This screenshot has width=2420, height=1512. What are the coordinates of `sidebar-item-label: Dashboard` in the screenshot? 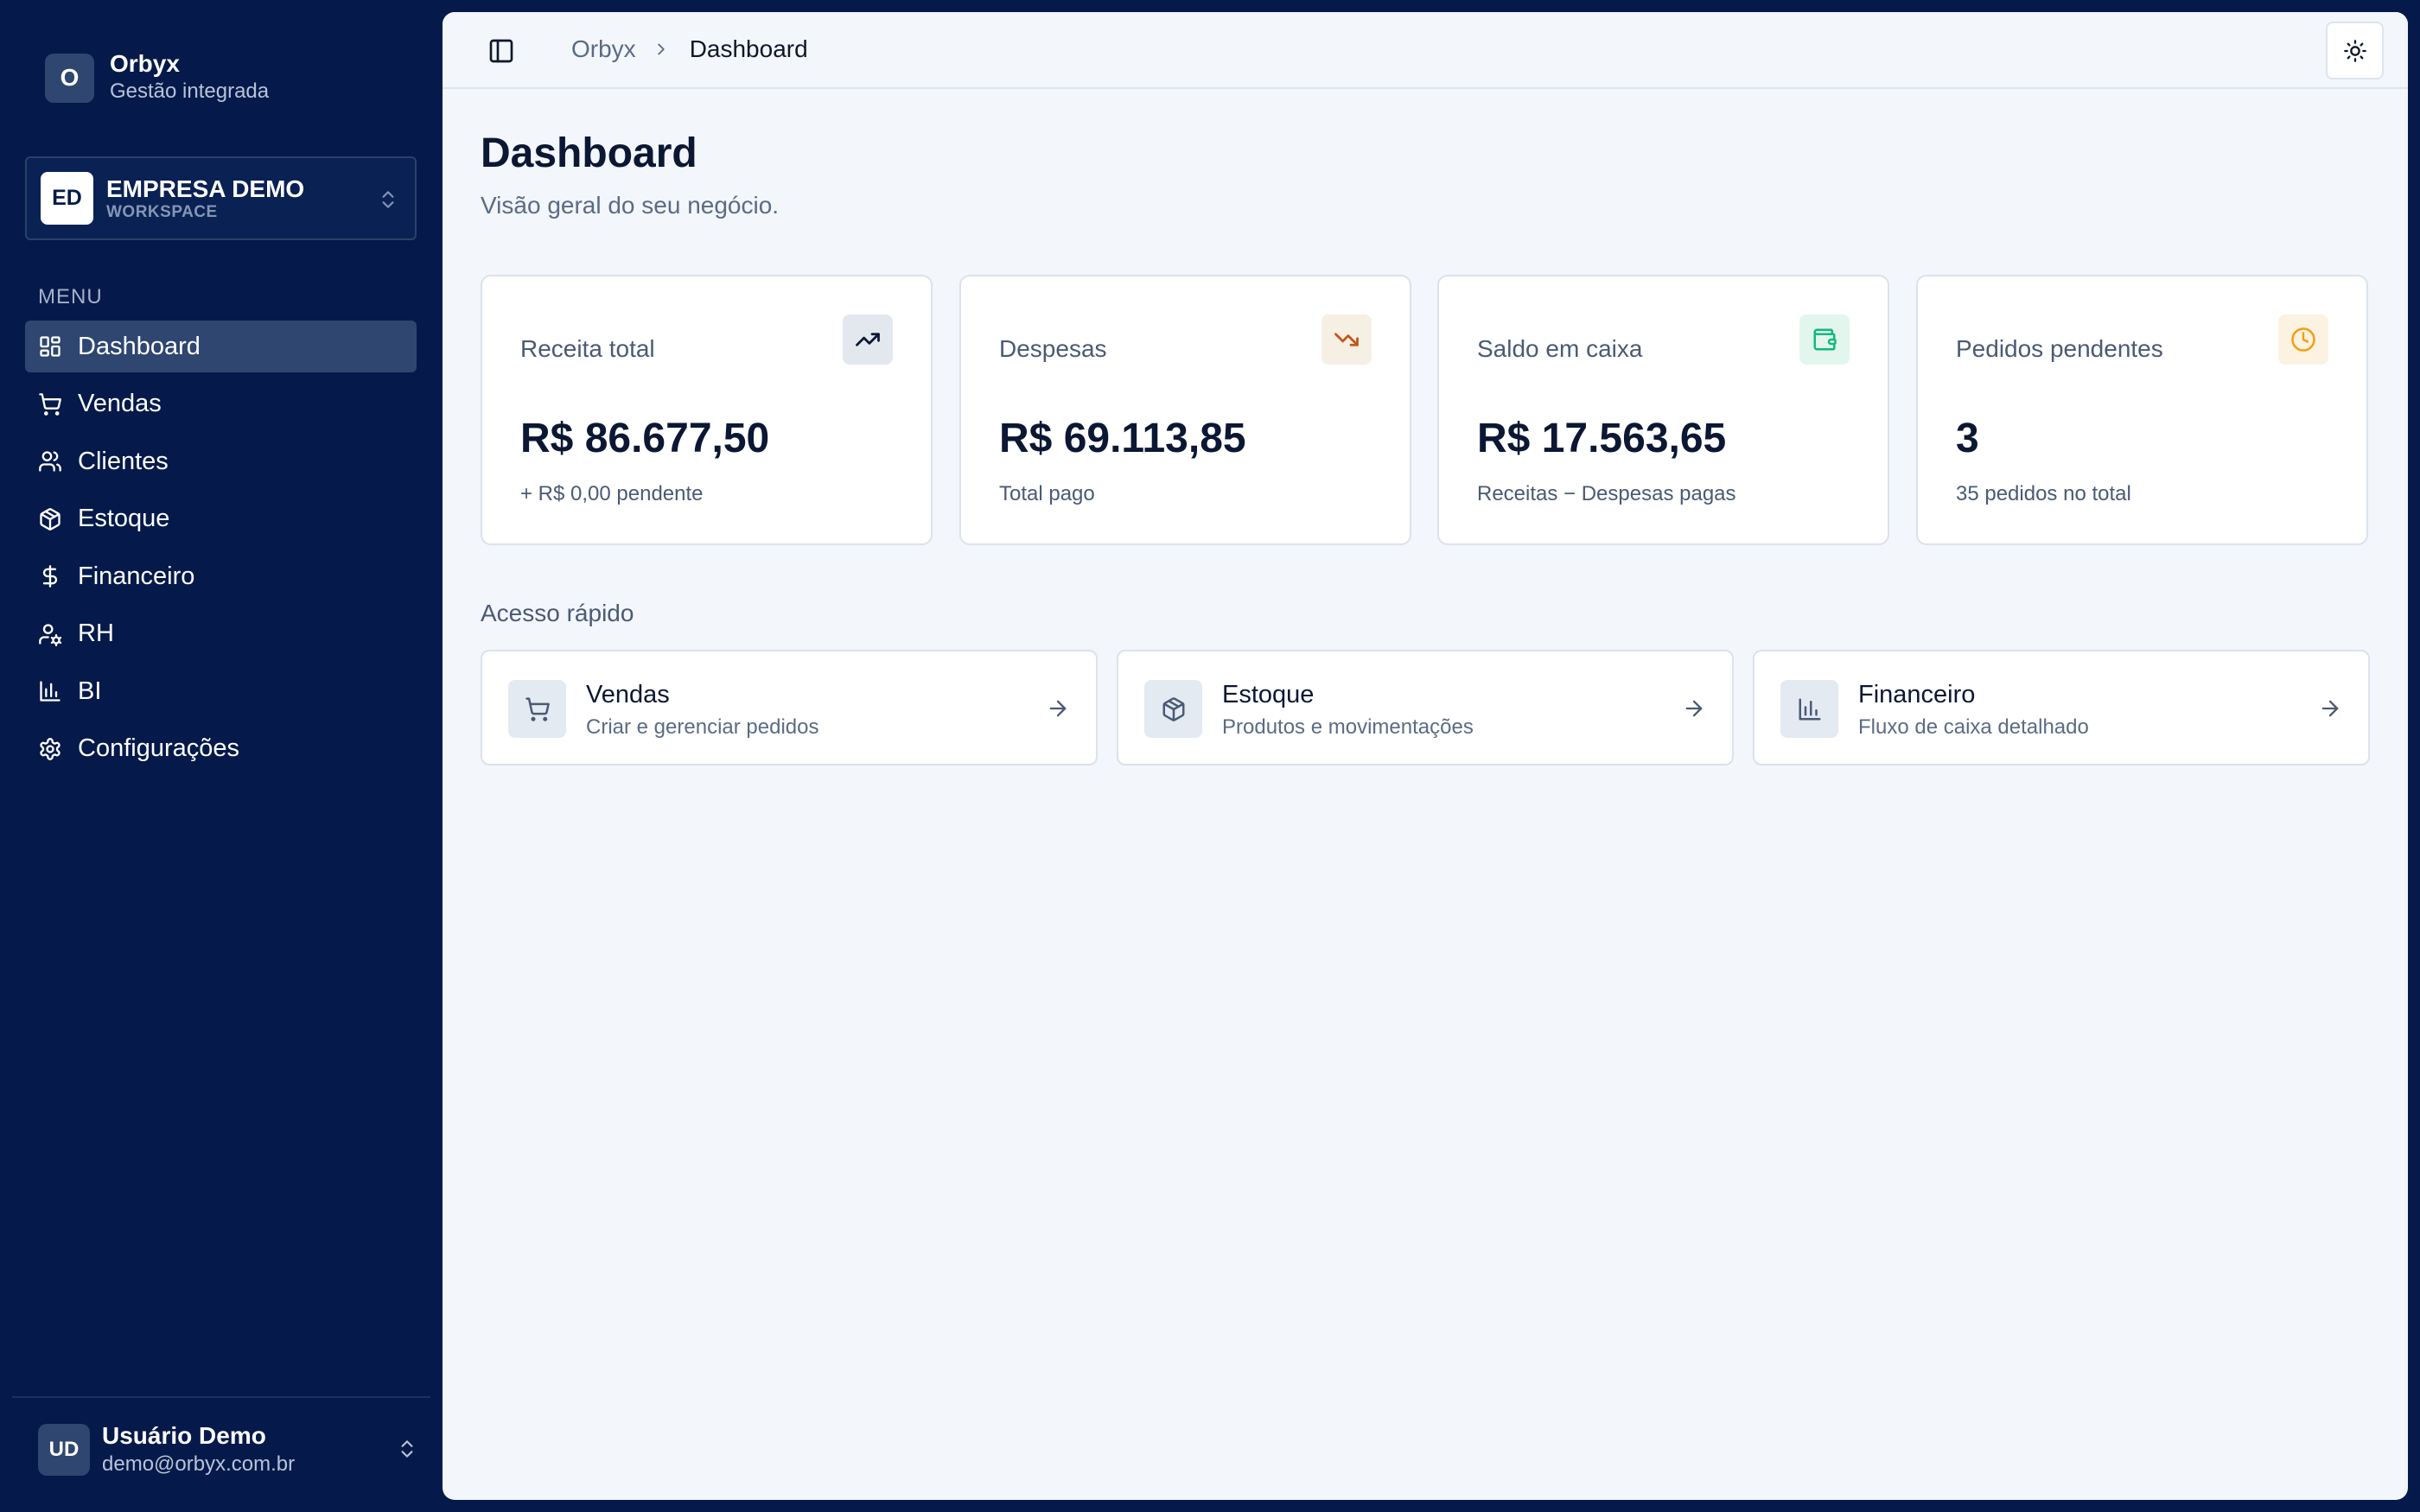 It's located at (139, 346).